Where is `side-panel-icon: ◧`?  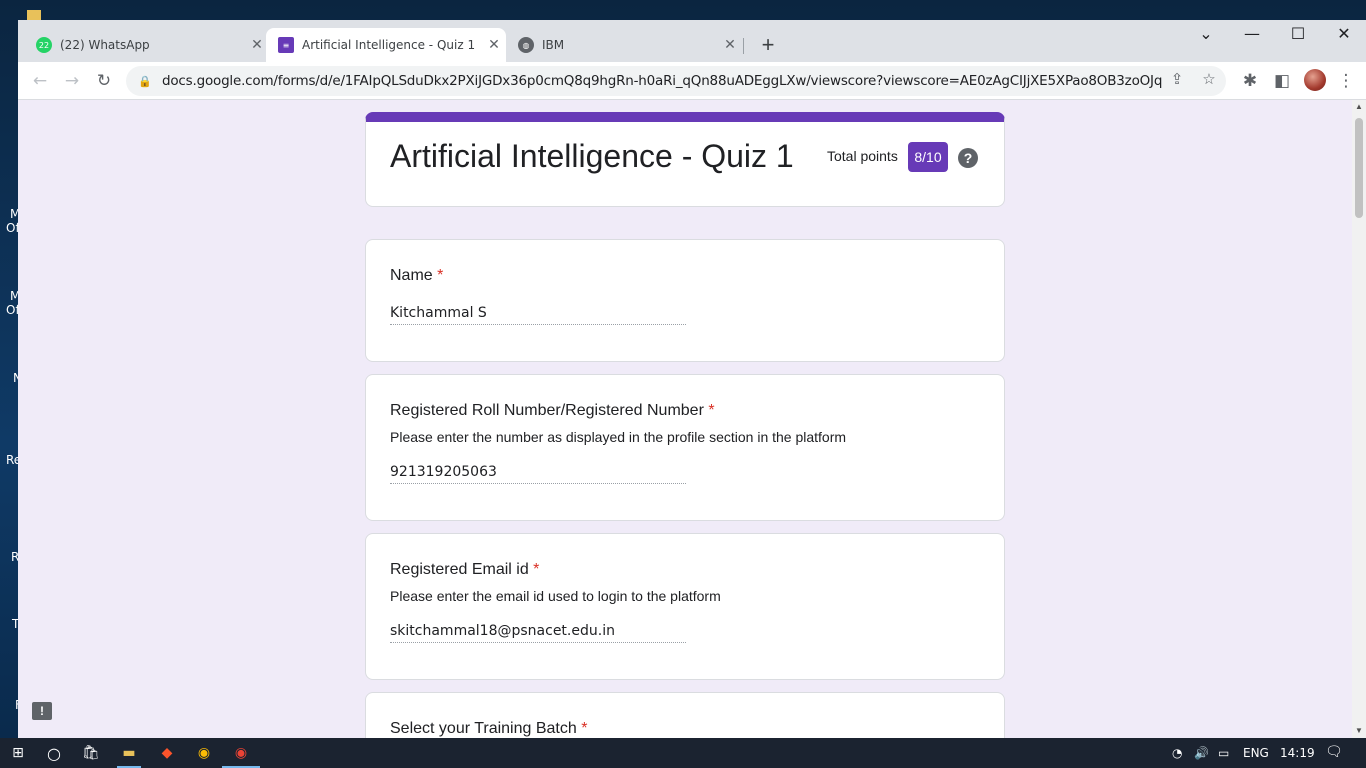 side-panel-icon: ◧ is located at coordinates (1282, 81).